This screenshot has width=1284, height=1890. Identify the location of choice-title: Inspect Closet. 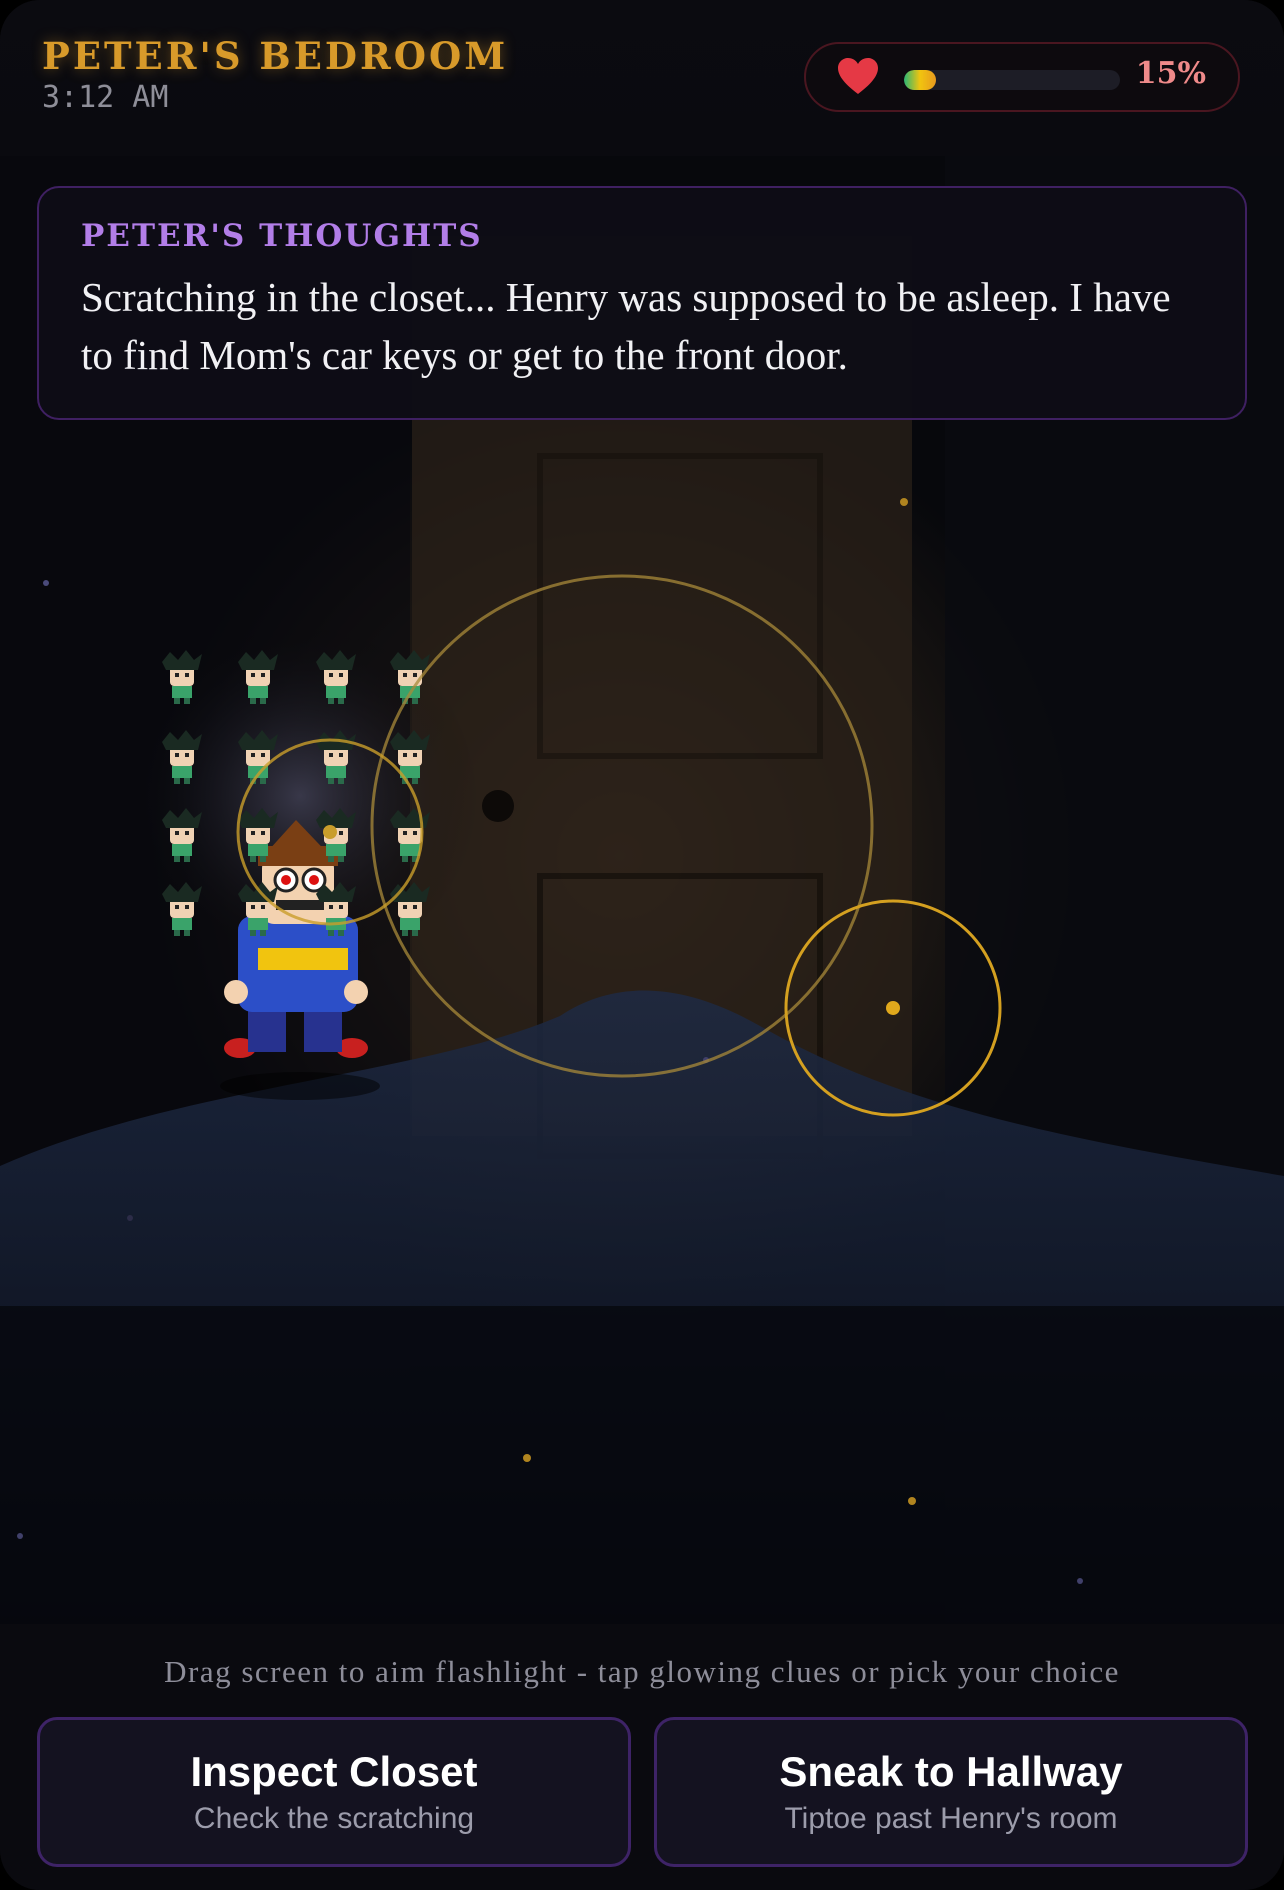
(334, 1771).